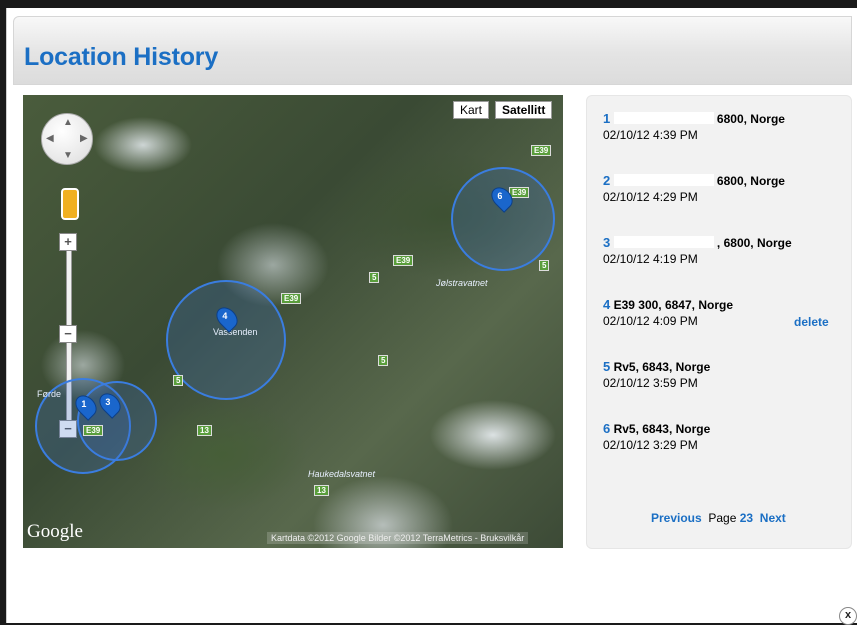 The height and width of the screenshot is (625, 857). I want to click on zoom-slider-handle: −, so click(68, 334).